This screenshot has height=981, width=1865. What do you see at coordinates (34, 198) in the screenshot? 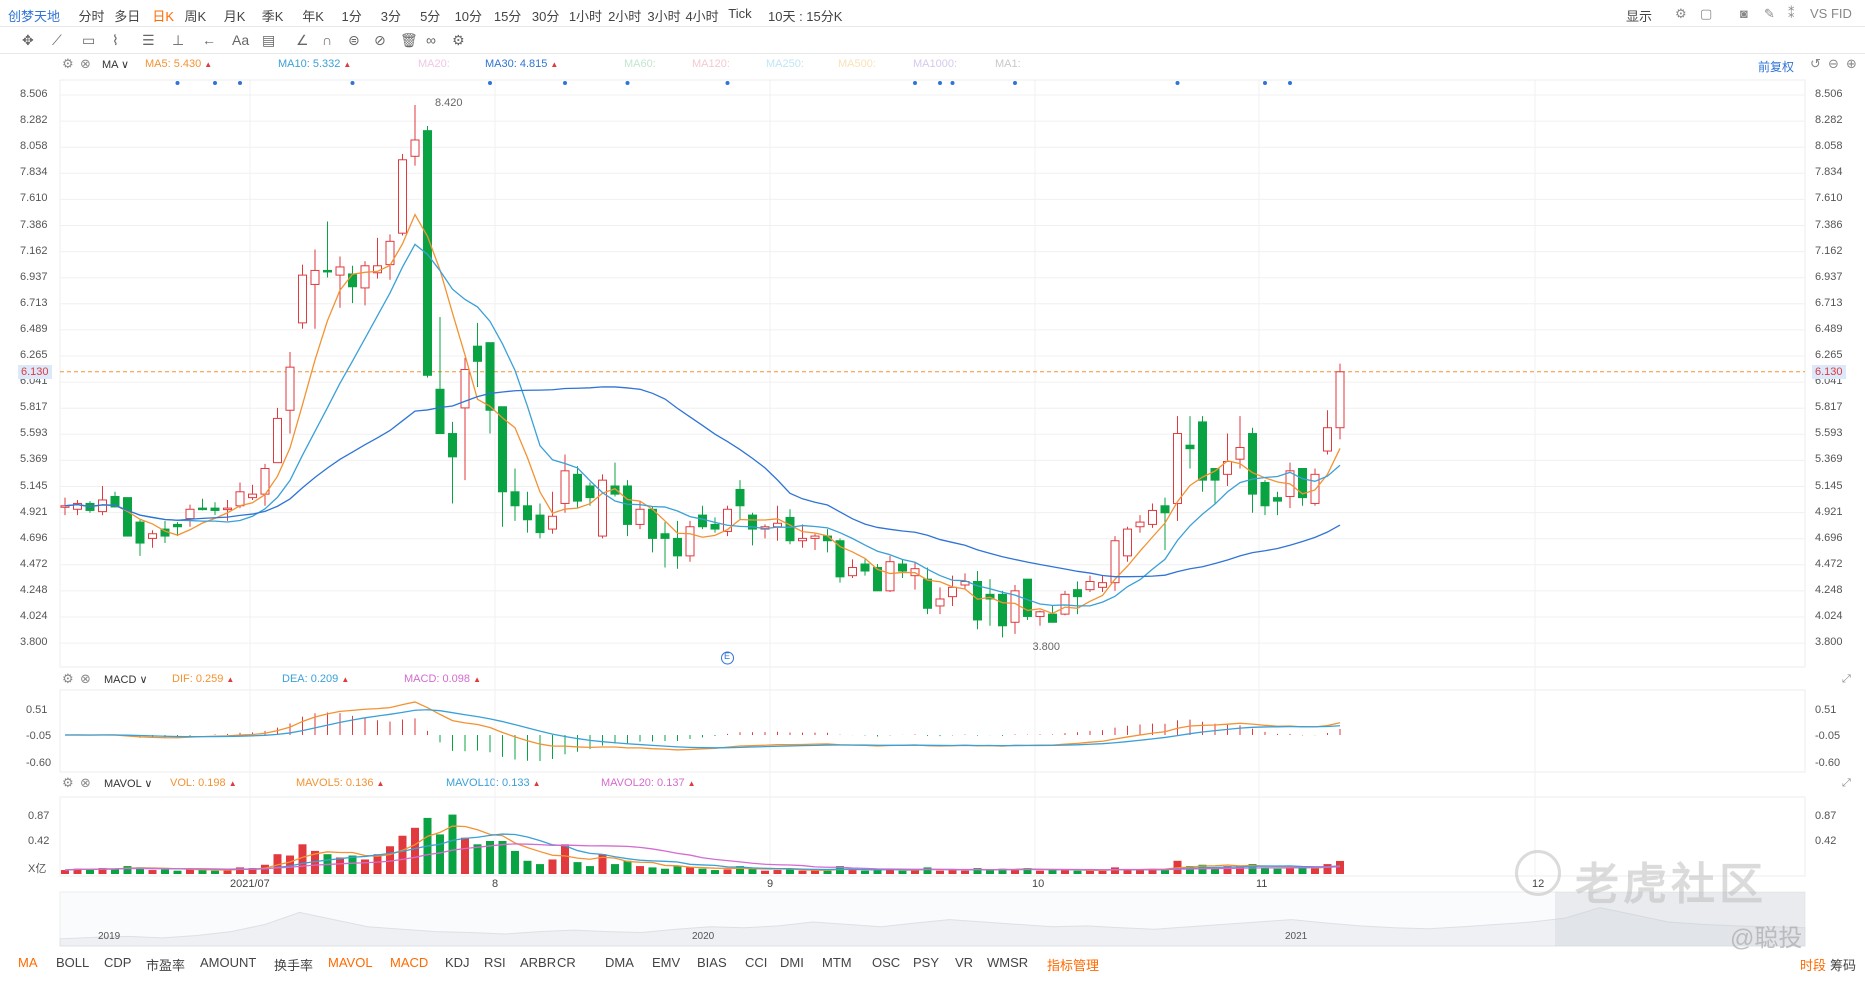
I see `price-tick-left: 7.610` at bounding box center [34, 198].